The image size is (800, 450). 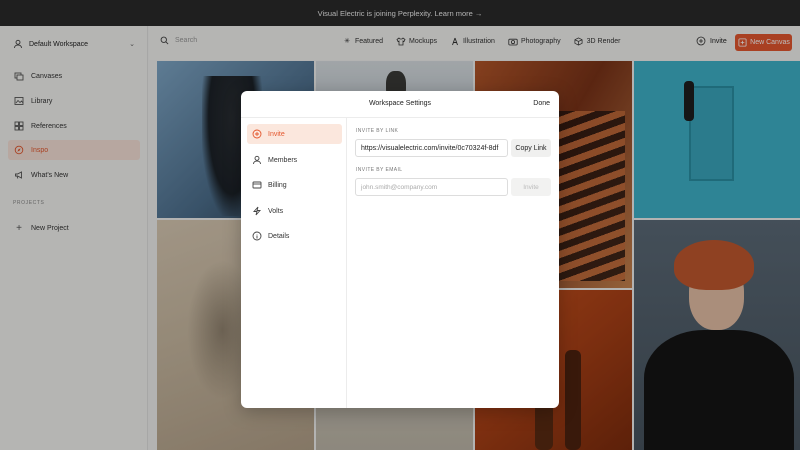 I want to click on settings-tab-label: Invite, so click(x=276, y=134).